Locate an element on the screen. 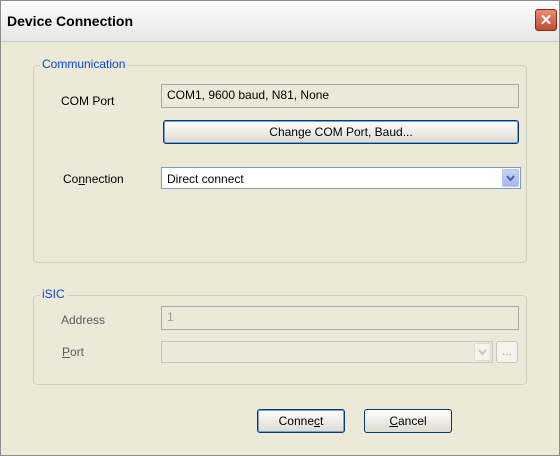  close-icon: ✕ is located at coordinates (546, 20).